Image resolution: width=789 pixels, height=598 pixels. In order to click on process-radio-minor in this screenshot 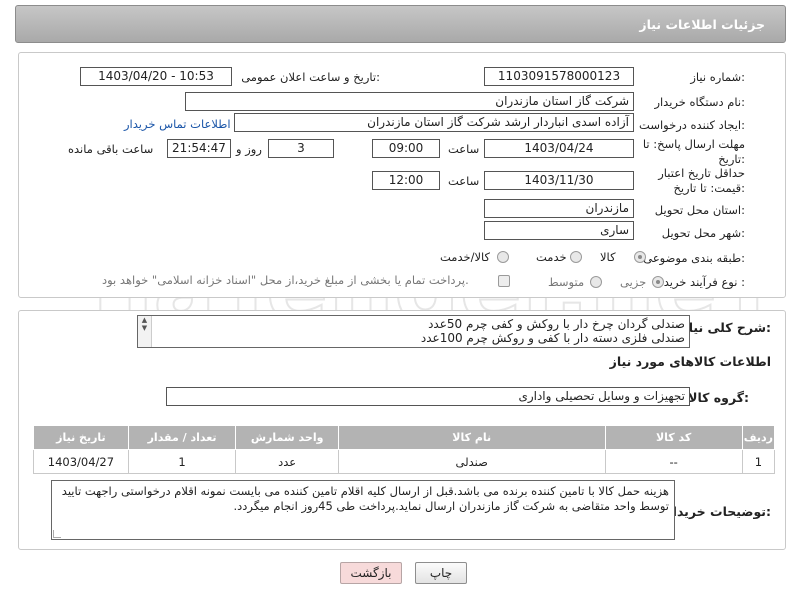, I will do `click(658, 282)`.